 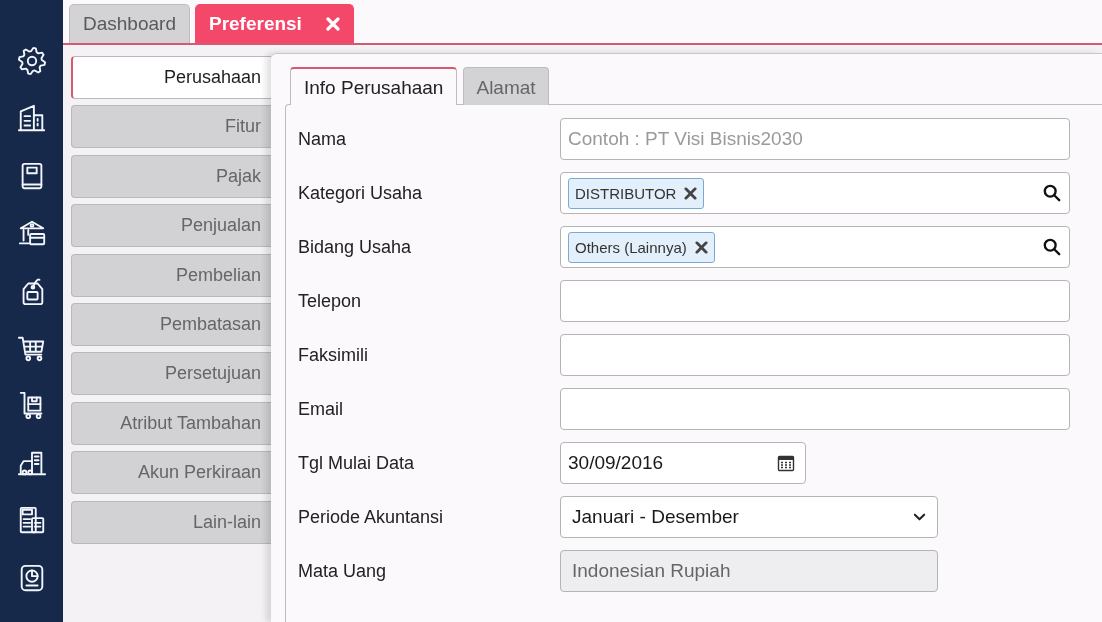 What do you see at coordinates (322, 139) in the screenshot?
I see `field-label: Nama` at bounding box center [322, 139].